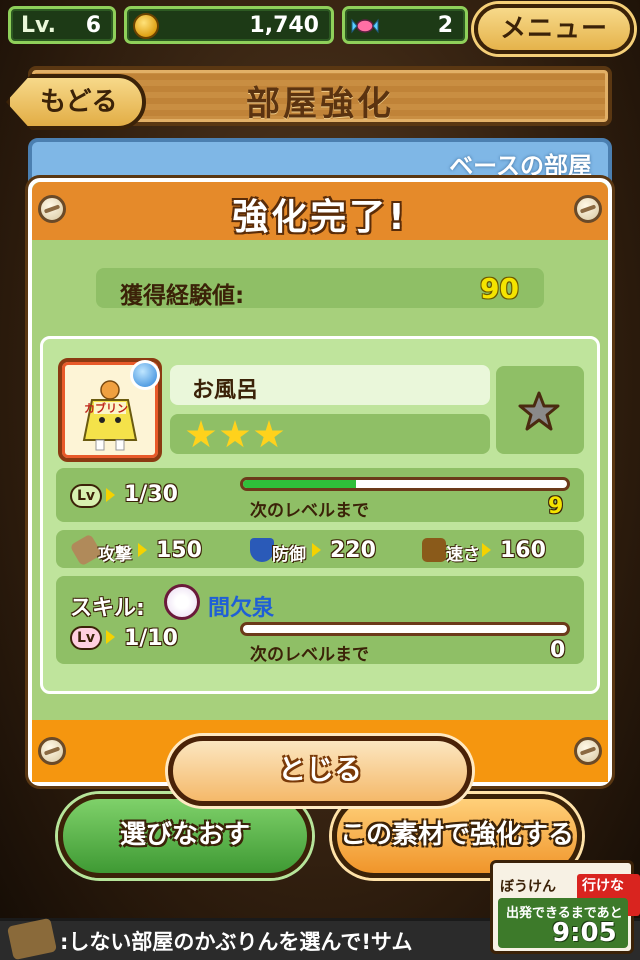 The image size is (640, 960). I want to click on reselect-button: 選びなおす, so click(185, 836).